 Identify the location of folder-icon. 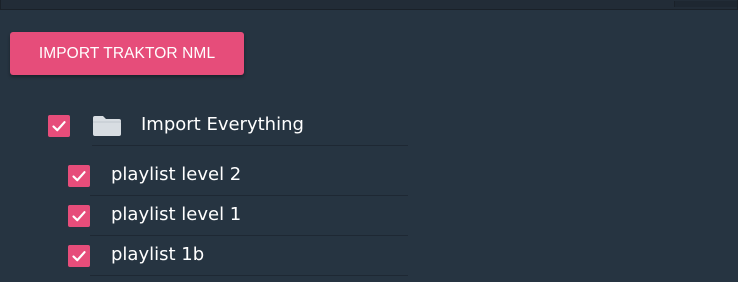
(107, 126).